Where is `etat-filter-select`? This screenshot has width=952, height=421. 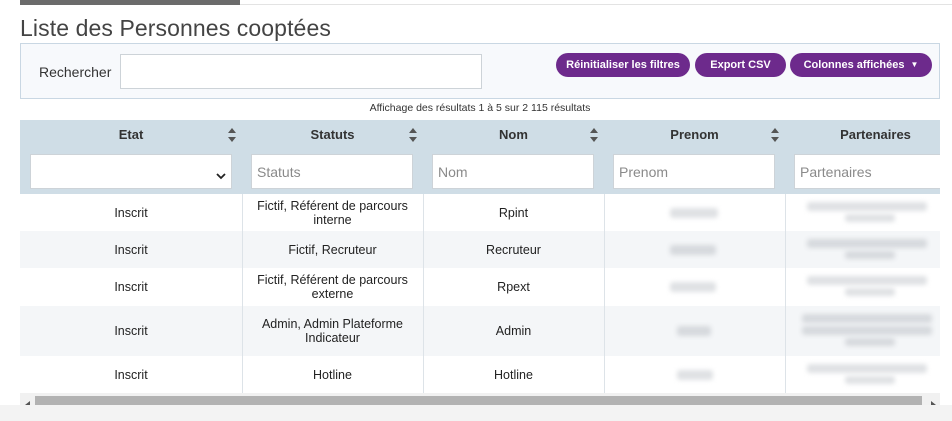 etat-filter-select is located at coordinates (131, 171).